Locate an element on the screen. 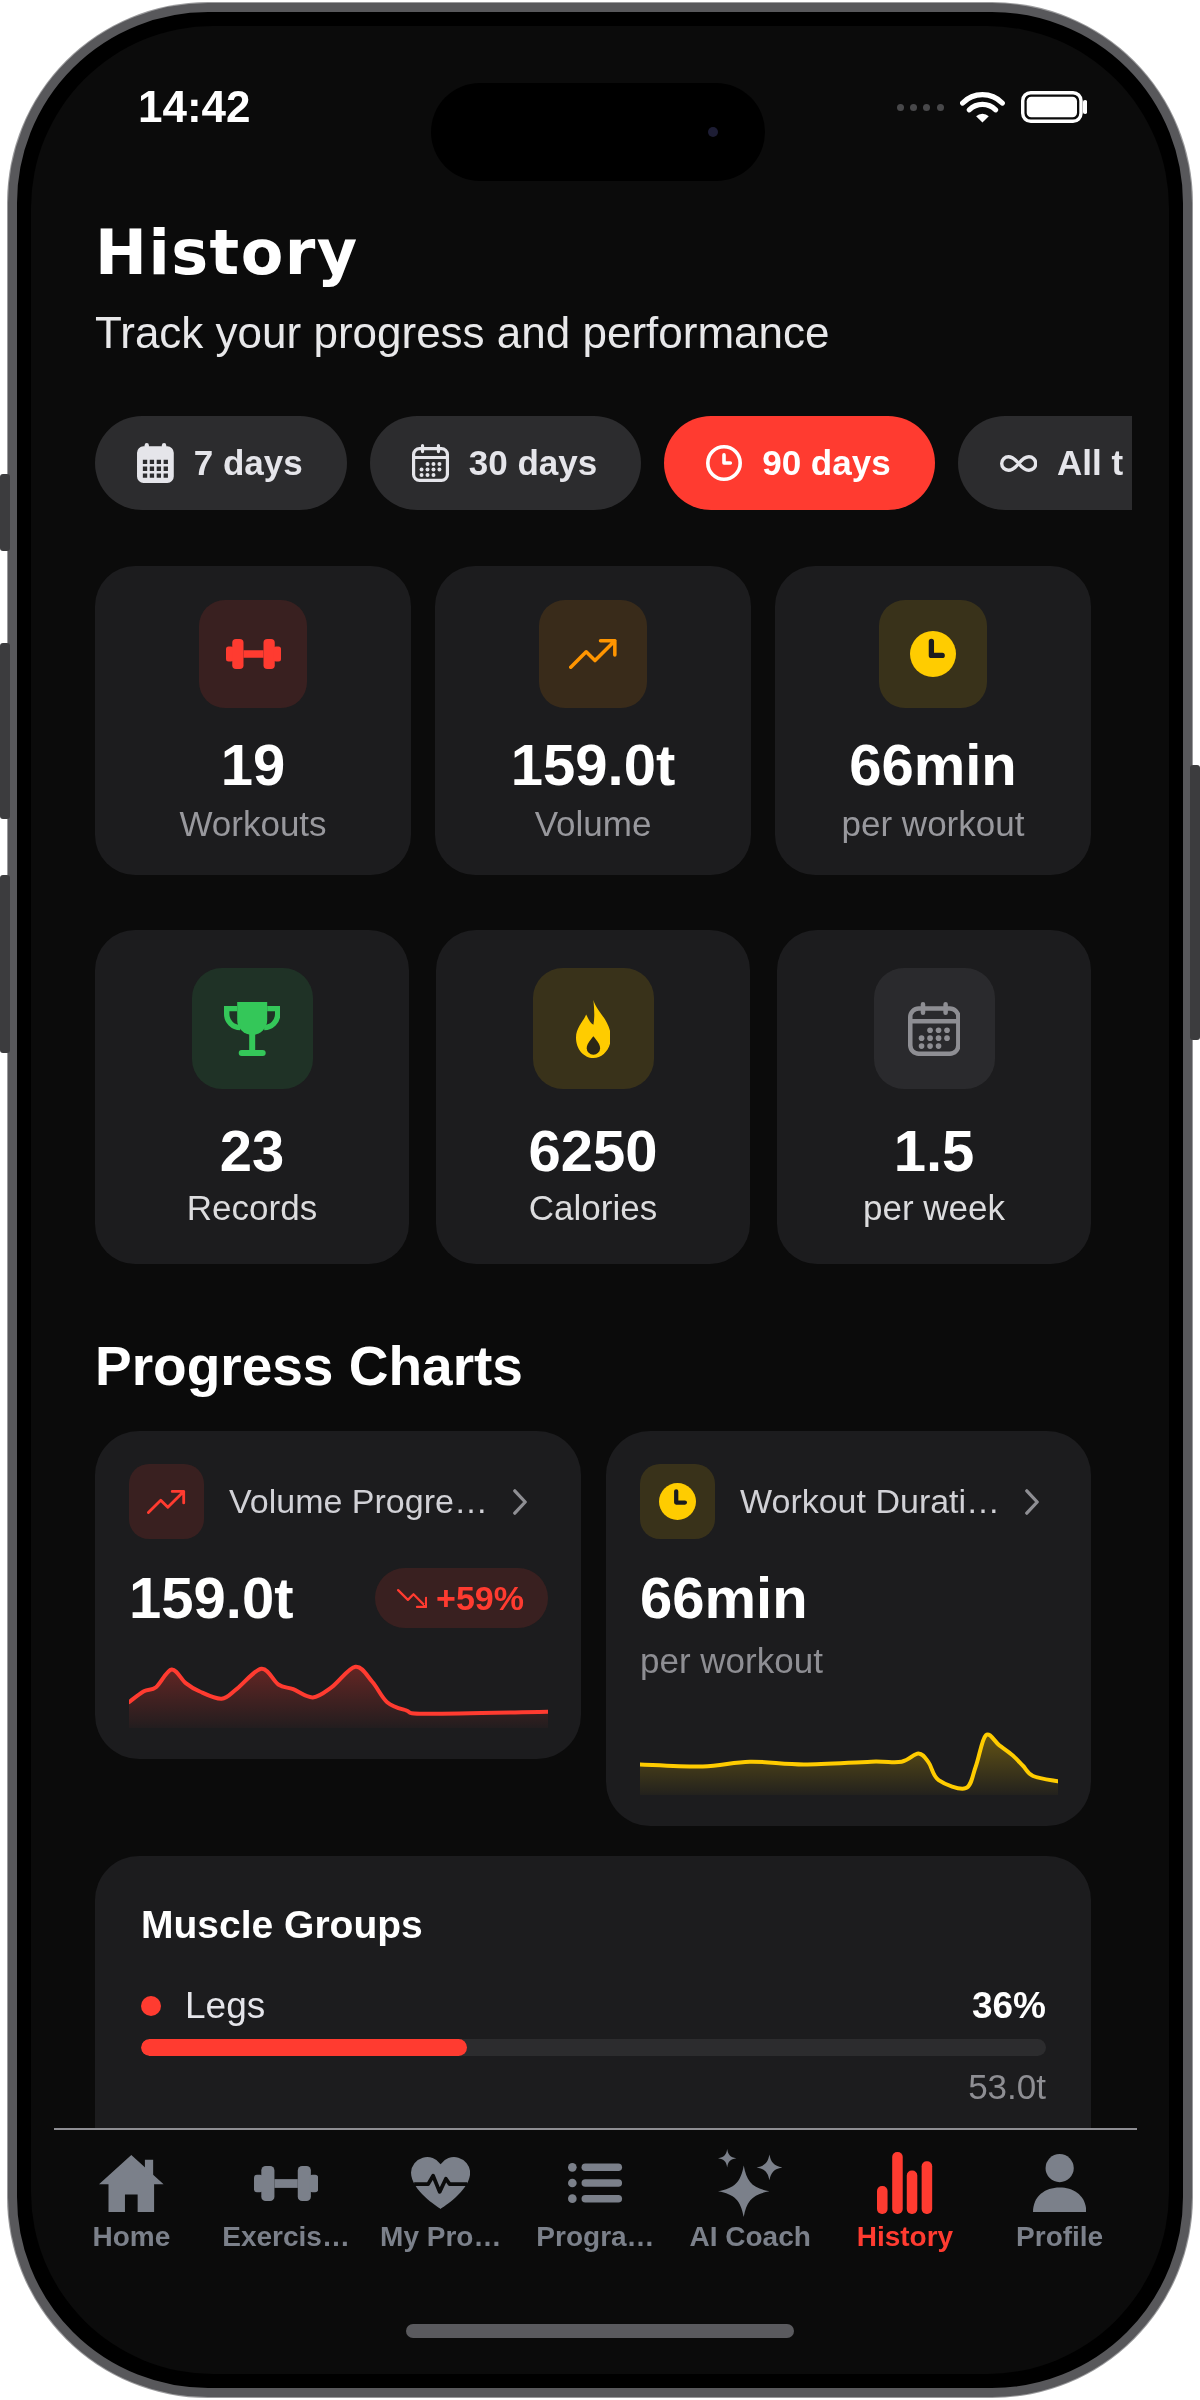 The height and width of the screenshot is (2400, 1200). tab-item: History is located at coordinates (905, 2203).